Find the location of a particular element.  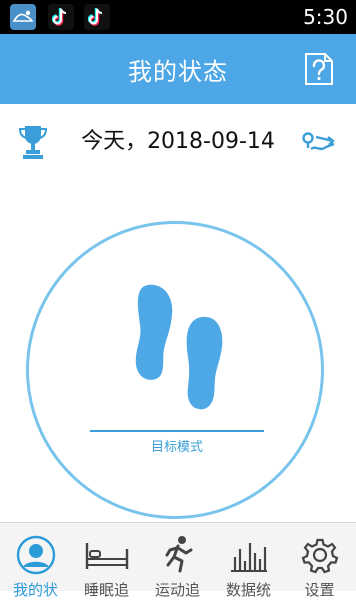

tab-statistics: 数据统 is located at coordinates (248, 561).